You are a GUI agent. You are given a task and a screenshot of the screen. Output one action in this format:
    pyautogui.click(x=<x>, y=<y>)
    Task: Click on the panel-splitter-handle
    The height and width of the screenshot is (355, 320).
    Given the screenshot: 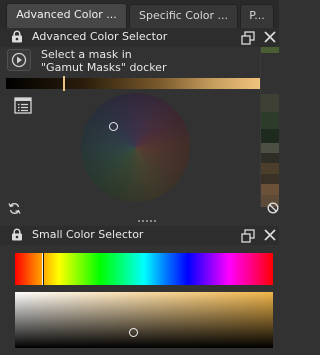 What is the action you would take?
    pyautogui.click(x=147, y=221)
    